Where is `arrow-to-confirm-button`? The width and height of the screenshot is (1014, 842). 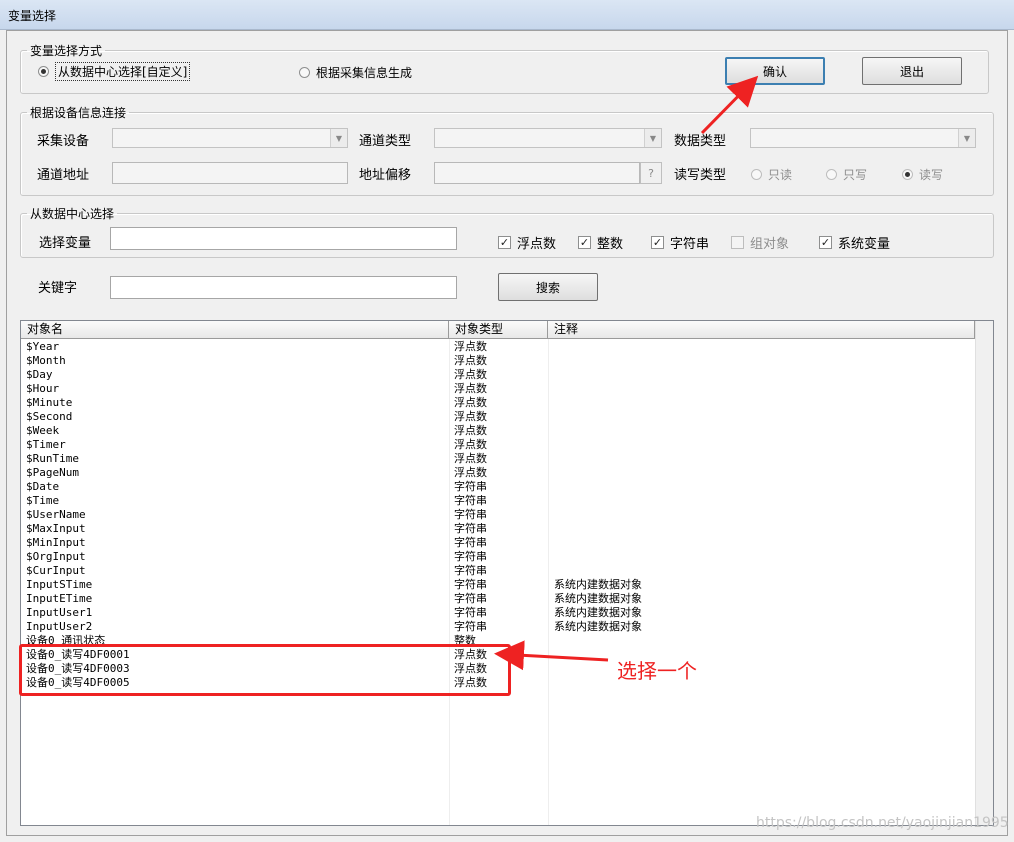 arrow-to-confirm-button is located at coordinates (729, 105).